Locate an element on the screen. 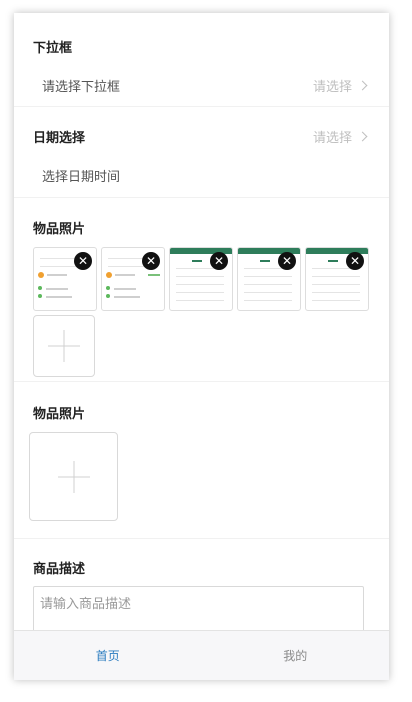 The width and height of the screenshot is (412, 702). tab-home: 首页 is located at coordinates (108, 655).